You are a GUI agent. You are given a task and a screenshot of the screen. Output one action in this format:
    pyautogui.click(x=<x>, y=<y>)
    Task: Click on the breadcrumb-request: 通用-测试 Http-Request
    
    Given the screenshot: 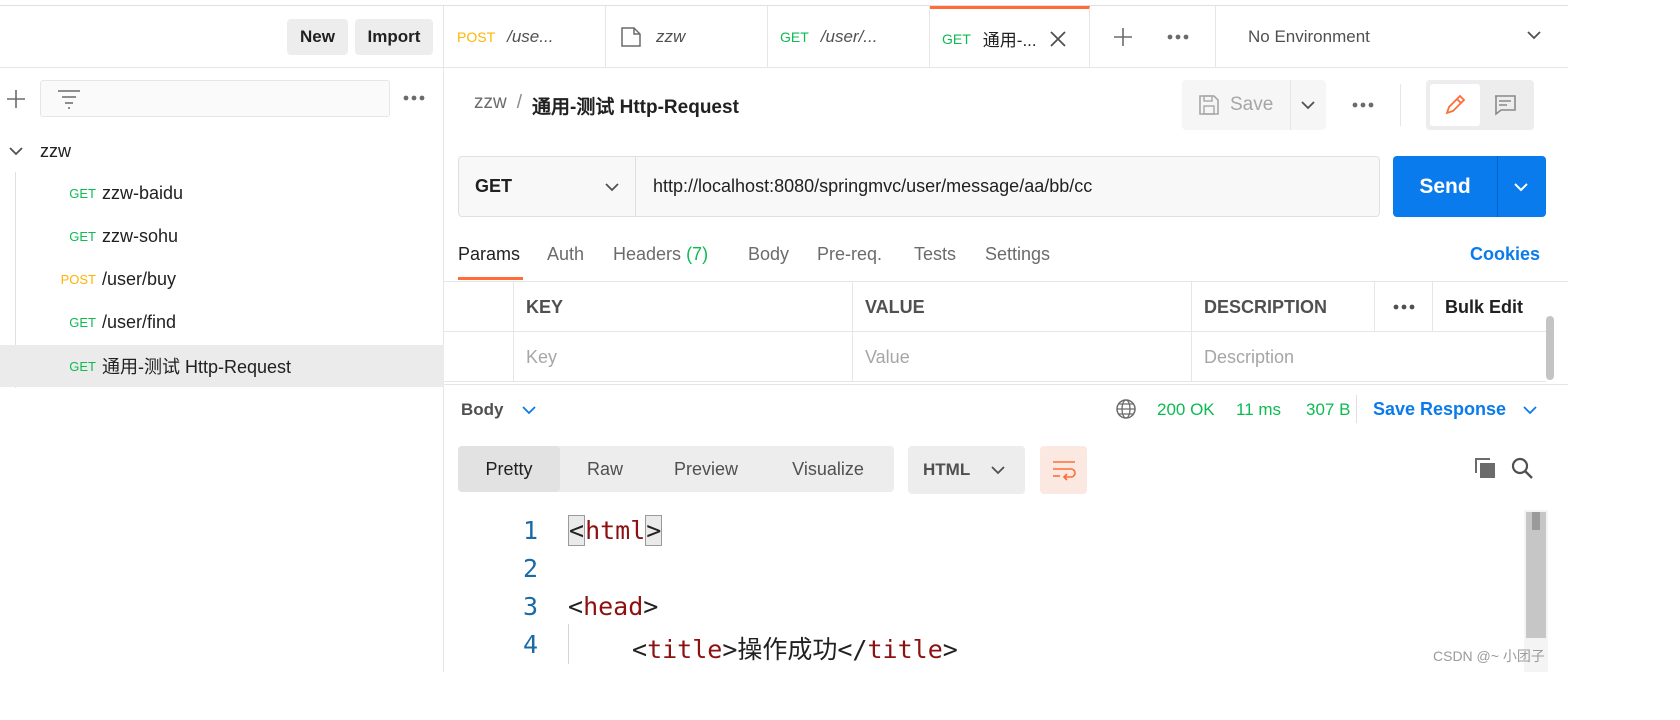 What is the action you would take?
    pyautogui.click(x=635, y=105)
    